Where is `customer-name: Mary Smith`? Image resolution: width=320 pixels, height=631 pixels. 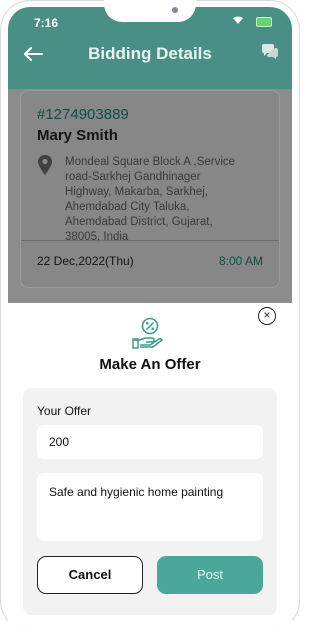
customer-name: Mary Smith is located at coordinates (77, 135).